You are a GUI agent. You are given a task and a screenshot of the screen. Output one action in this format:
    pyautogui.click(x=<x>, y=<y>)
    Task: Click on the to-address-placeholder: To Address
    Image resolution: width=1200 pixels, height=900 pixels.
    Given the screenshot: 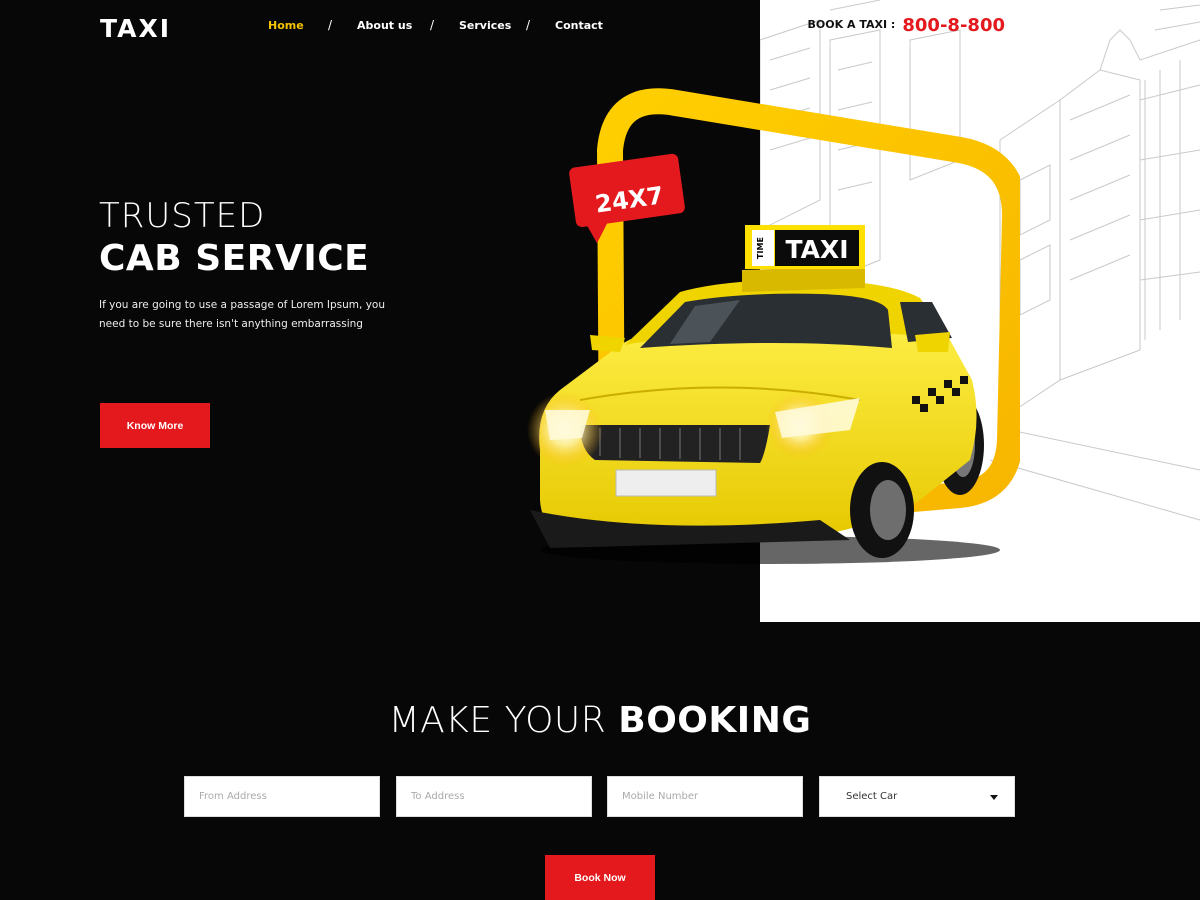 What is the action you would take?
    pyautogui.click(x=438, y=796)
    